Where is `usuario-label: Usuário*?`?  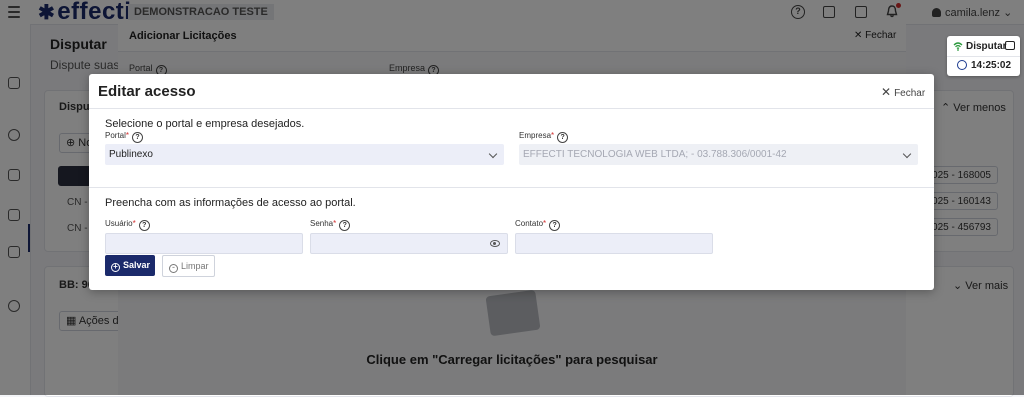
usuario-label: Usuário*? is located at coordinates (127, 225).